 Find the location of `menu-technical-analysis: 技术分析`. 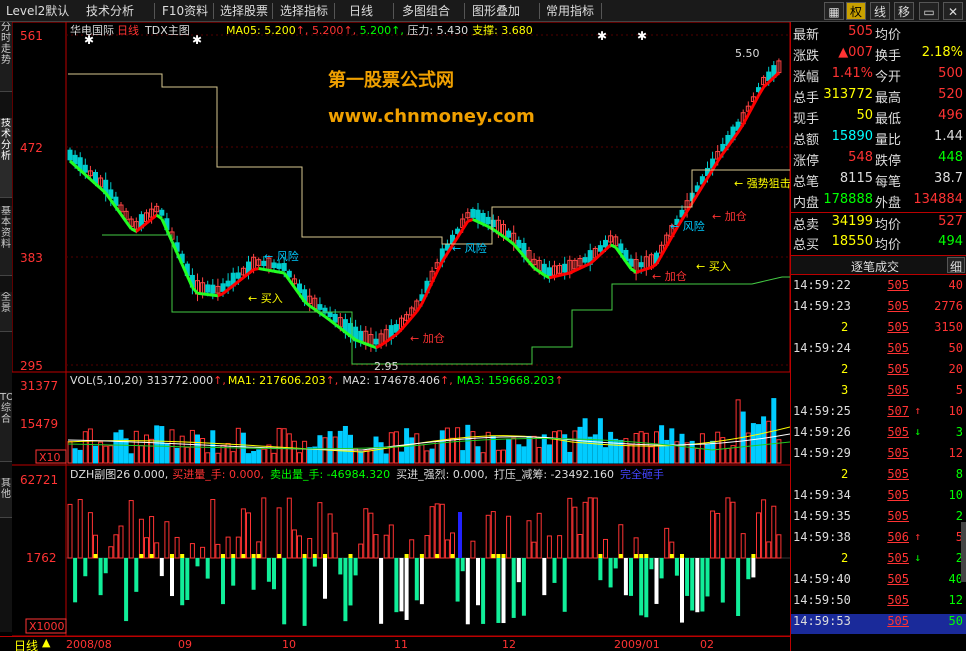

menu-technical-analysis: 技术分析 is located at coordinates (110, 11).